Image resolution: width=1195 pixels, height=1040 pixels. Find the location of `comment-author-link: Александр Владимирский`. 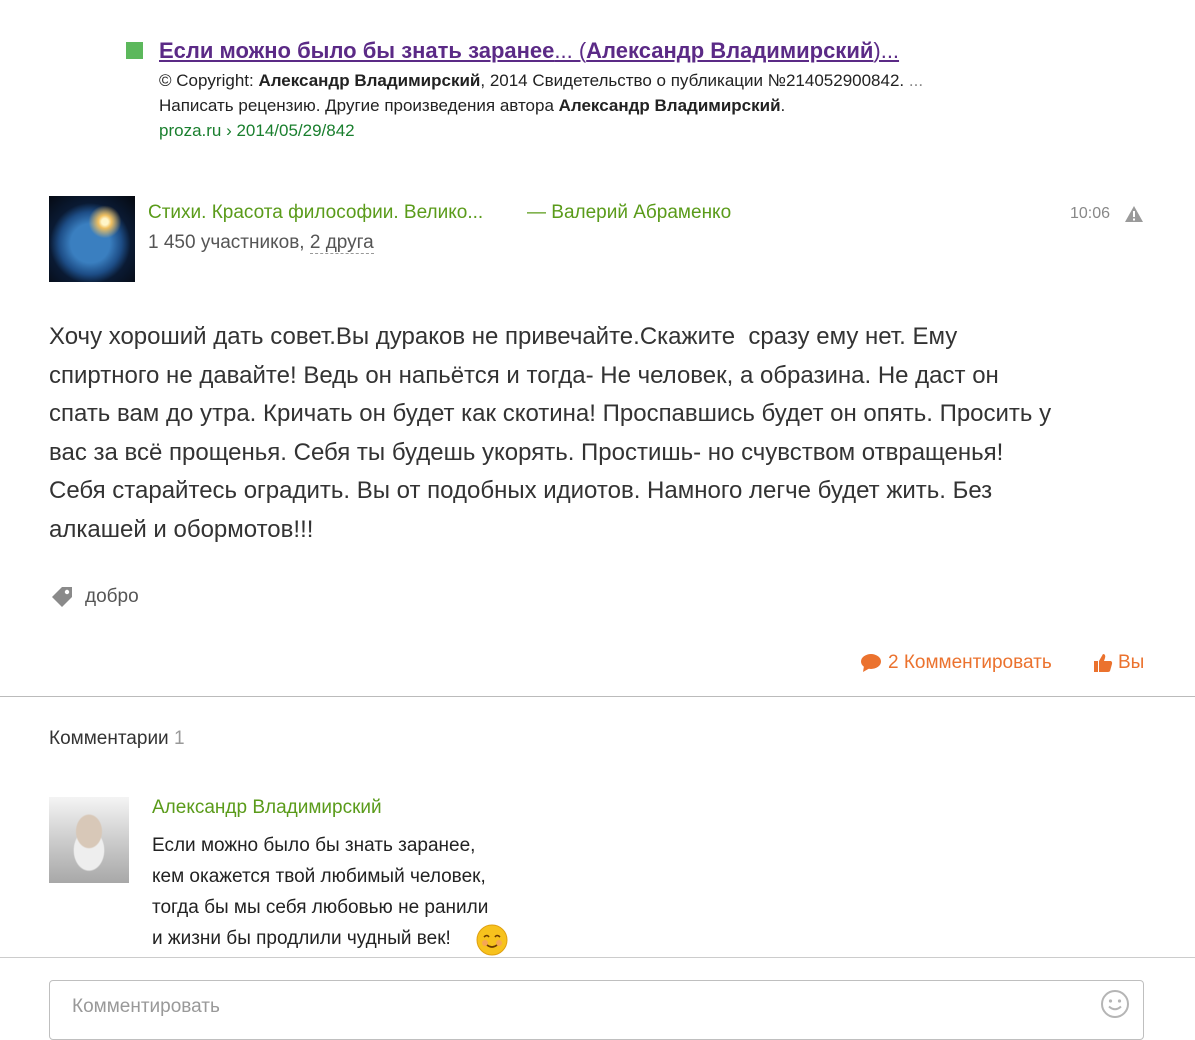

comment-author-link: Александр Владимирский is located at coordinates (267, 808).